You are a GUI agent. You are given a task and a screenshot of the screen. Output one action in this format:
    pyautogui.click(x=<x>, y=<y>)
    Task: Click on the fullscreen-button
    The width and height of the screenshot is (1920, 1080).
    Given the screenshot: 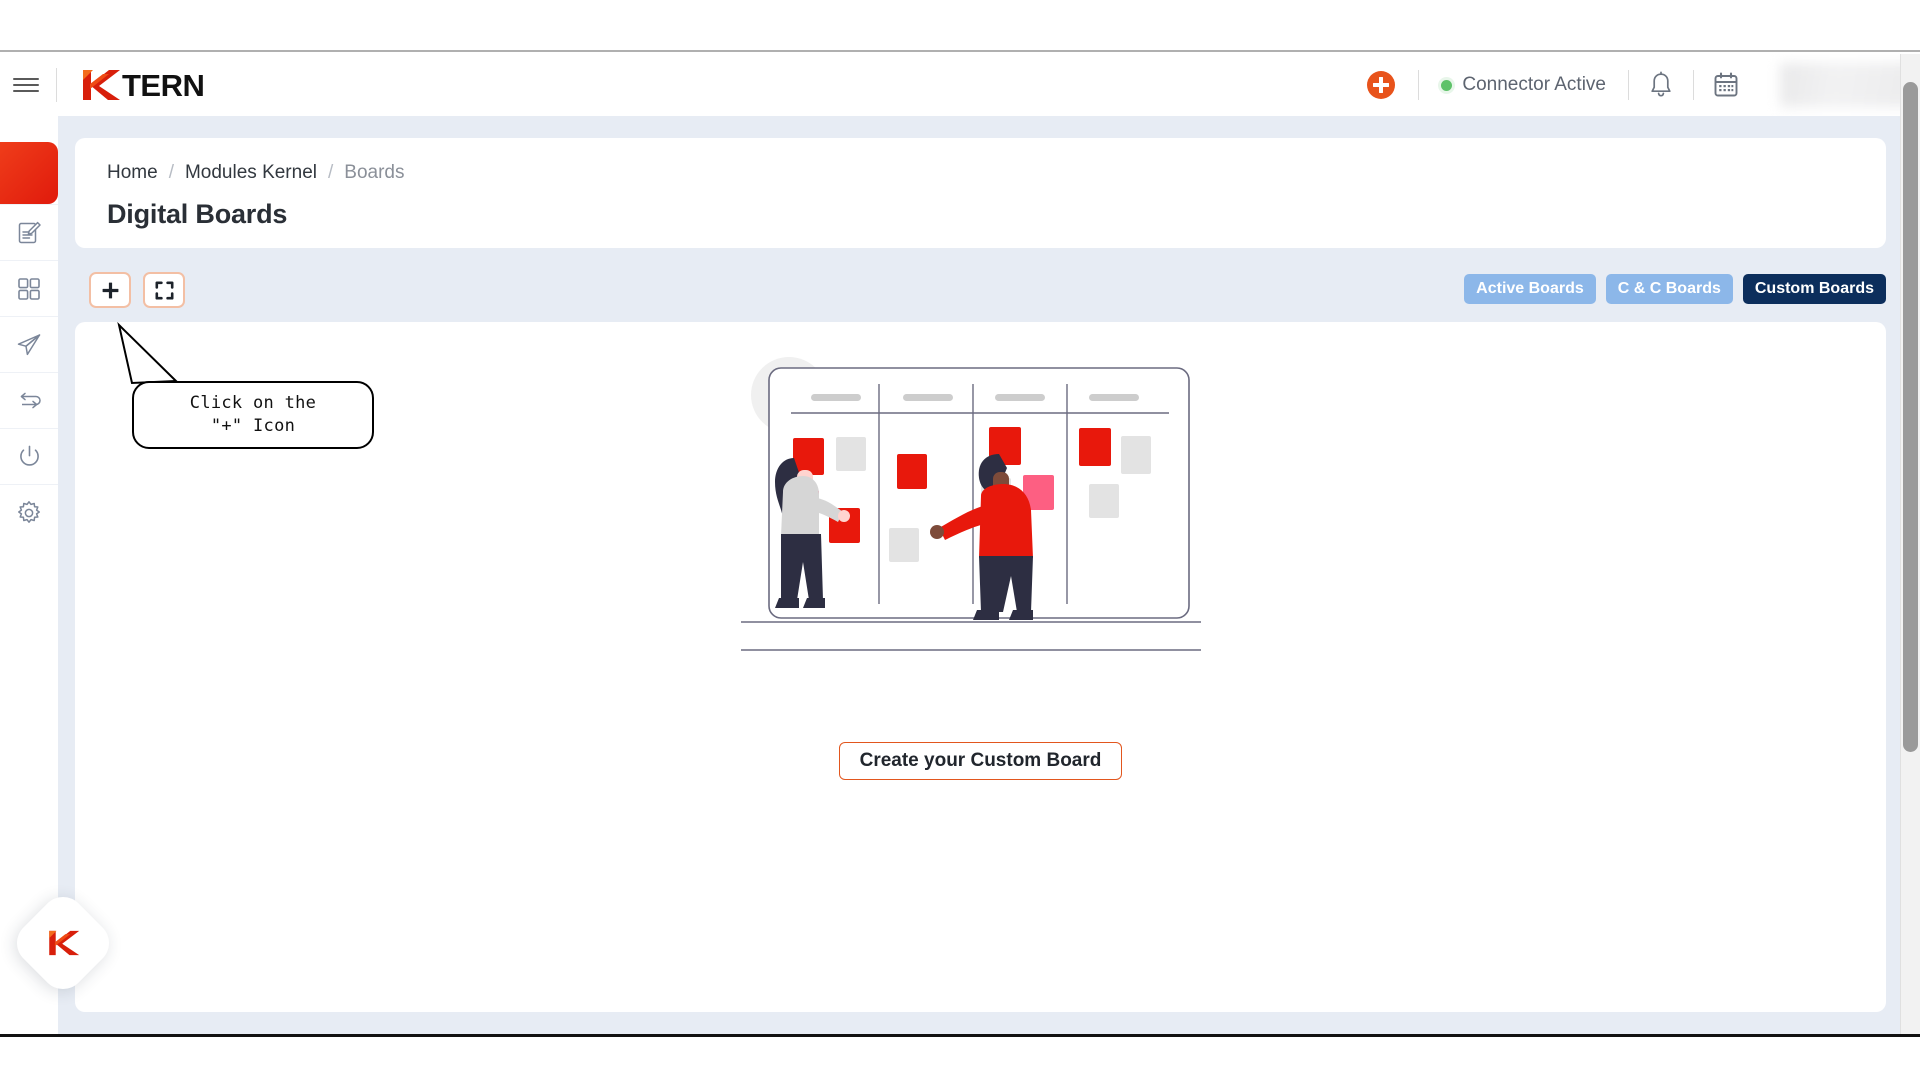 What is the action you would take?
    pyautogui.click(x=164, y=290)
    